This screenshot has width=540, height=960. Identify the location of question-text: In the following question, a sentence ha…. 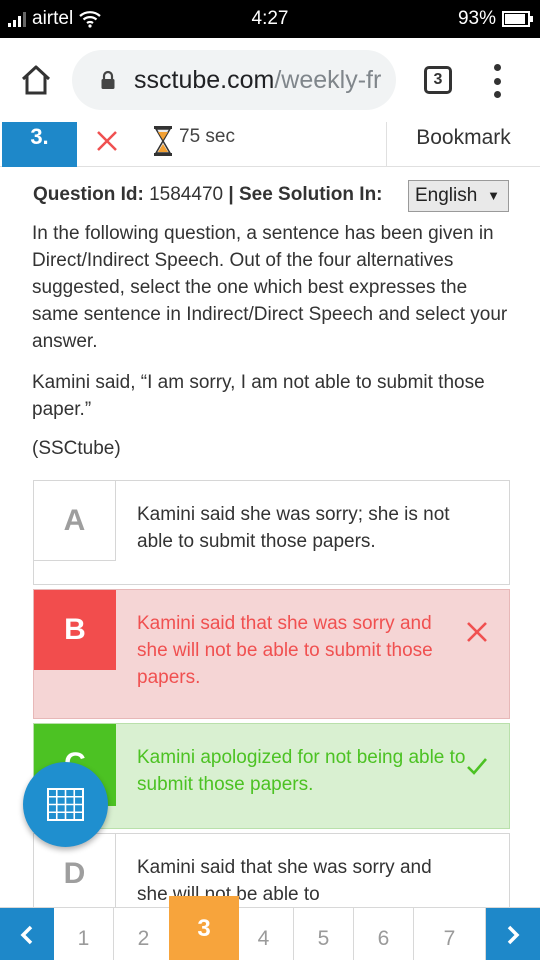
(270, 287).